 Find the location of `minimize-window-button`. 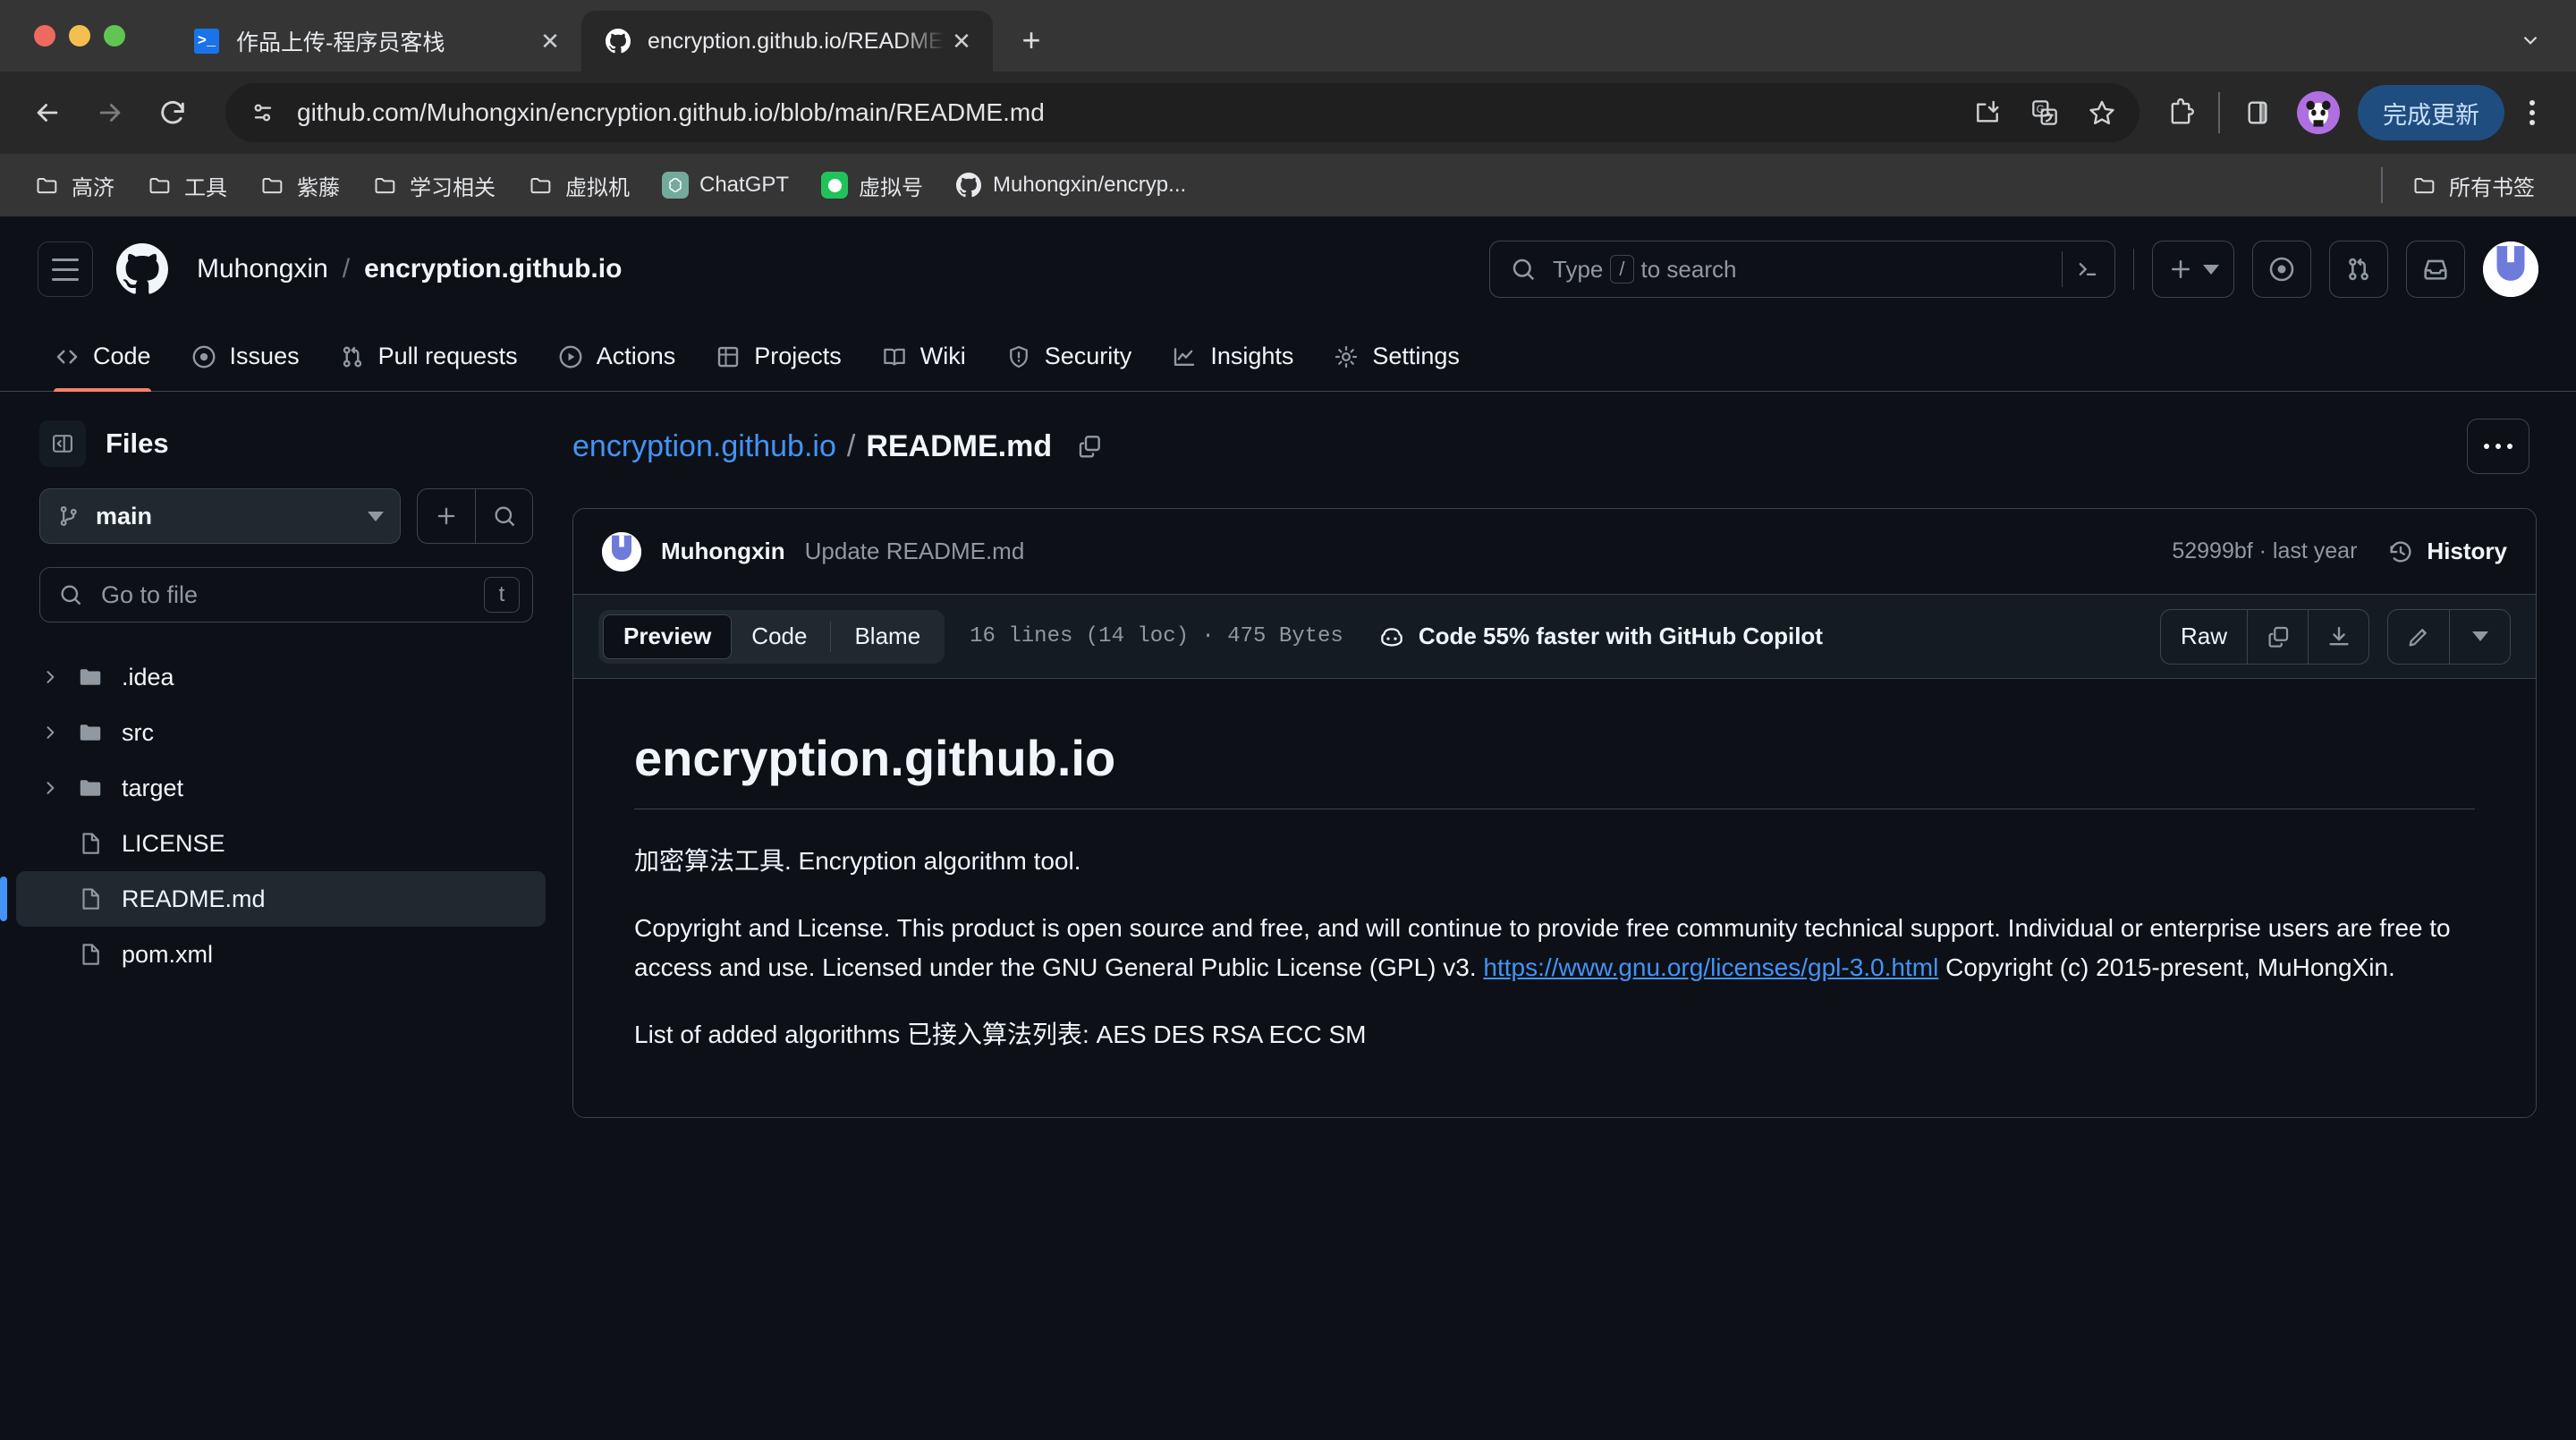

minimize-window-button is located at coordinates (79, 36).